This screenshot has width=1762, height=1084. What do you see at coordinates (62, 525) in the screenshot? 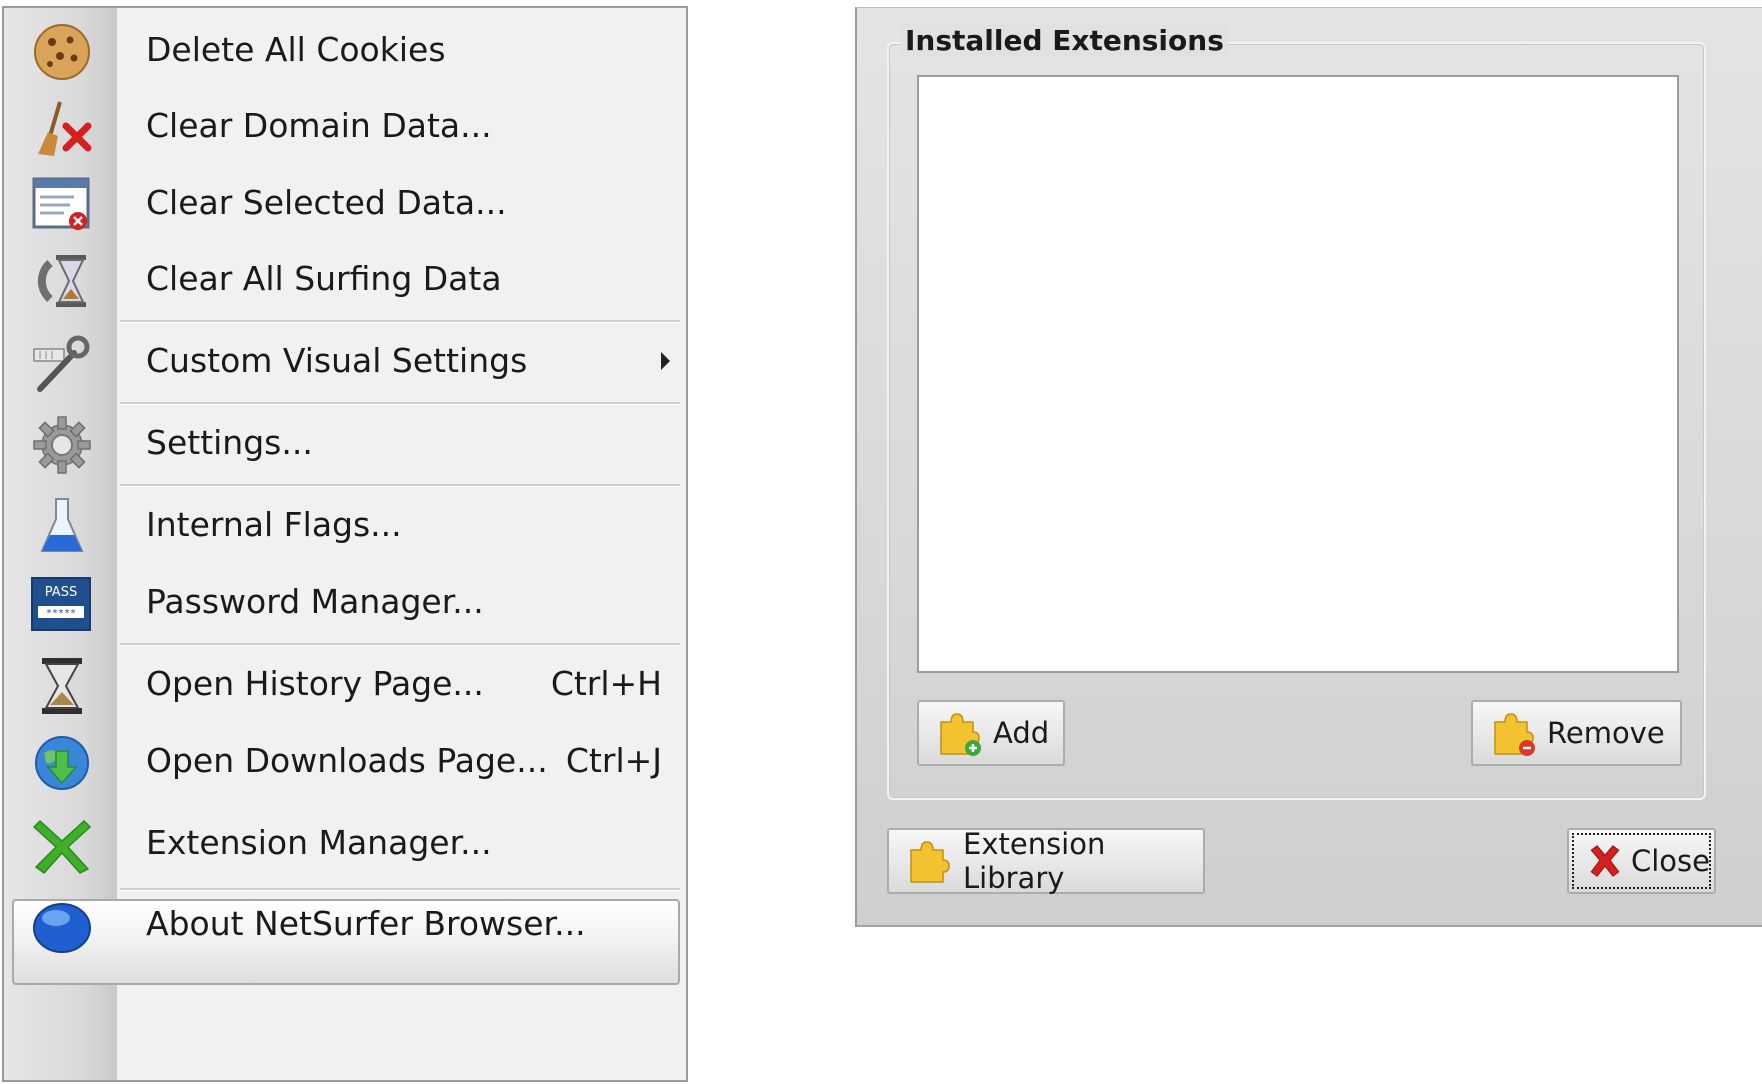
I see `flask-icon` at bounding box center [62, 525].